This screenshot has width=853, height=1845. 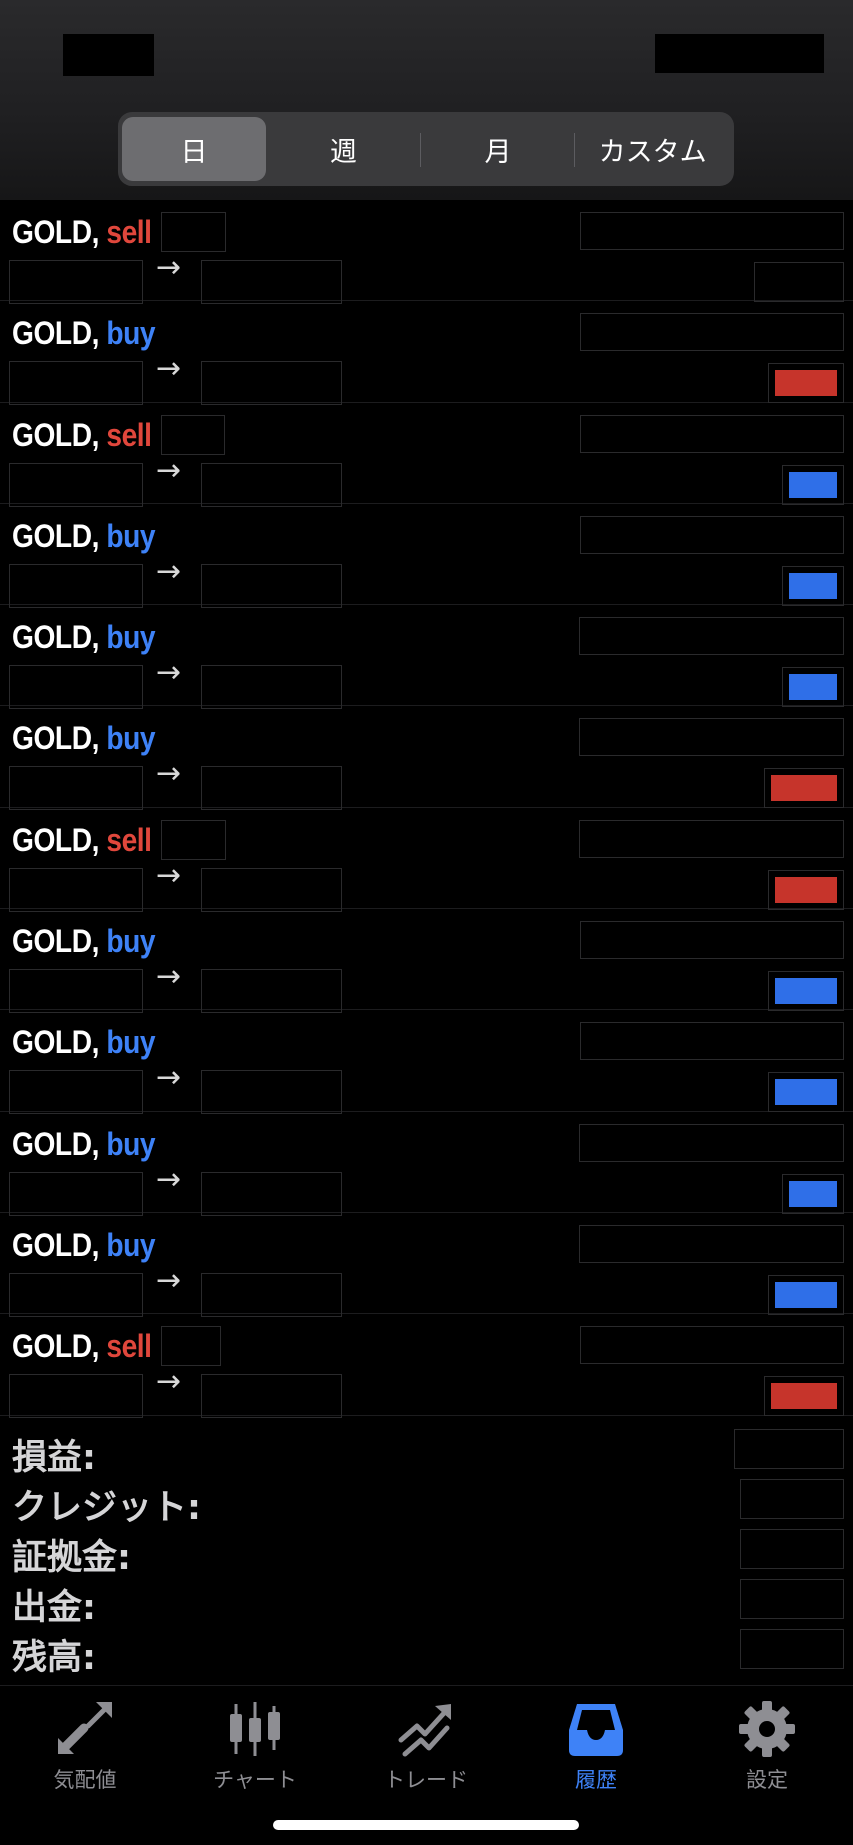 What do you see at coordinates (194, 149) in the screenshot?
I see `segment-day: 日` at bounding box center [194, 149].